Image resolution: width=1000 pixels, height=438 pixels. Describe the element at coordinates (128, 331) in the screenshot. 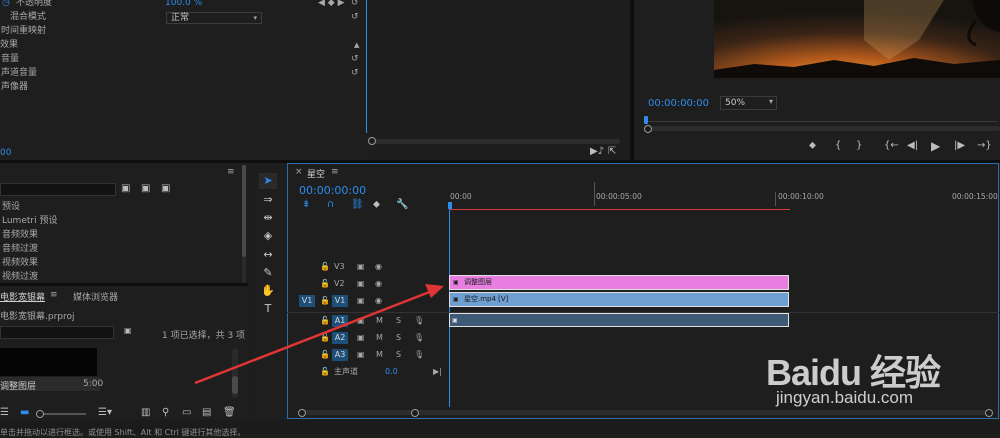

I see `new-bin-from-search-icon: ▣` at that location.